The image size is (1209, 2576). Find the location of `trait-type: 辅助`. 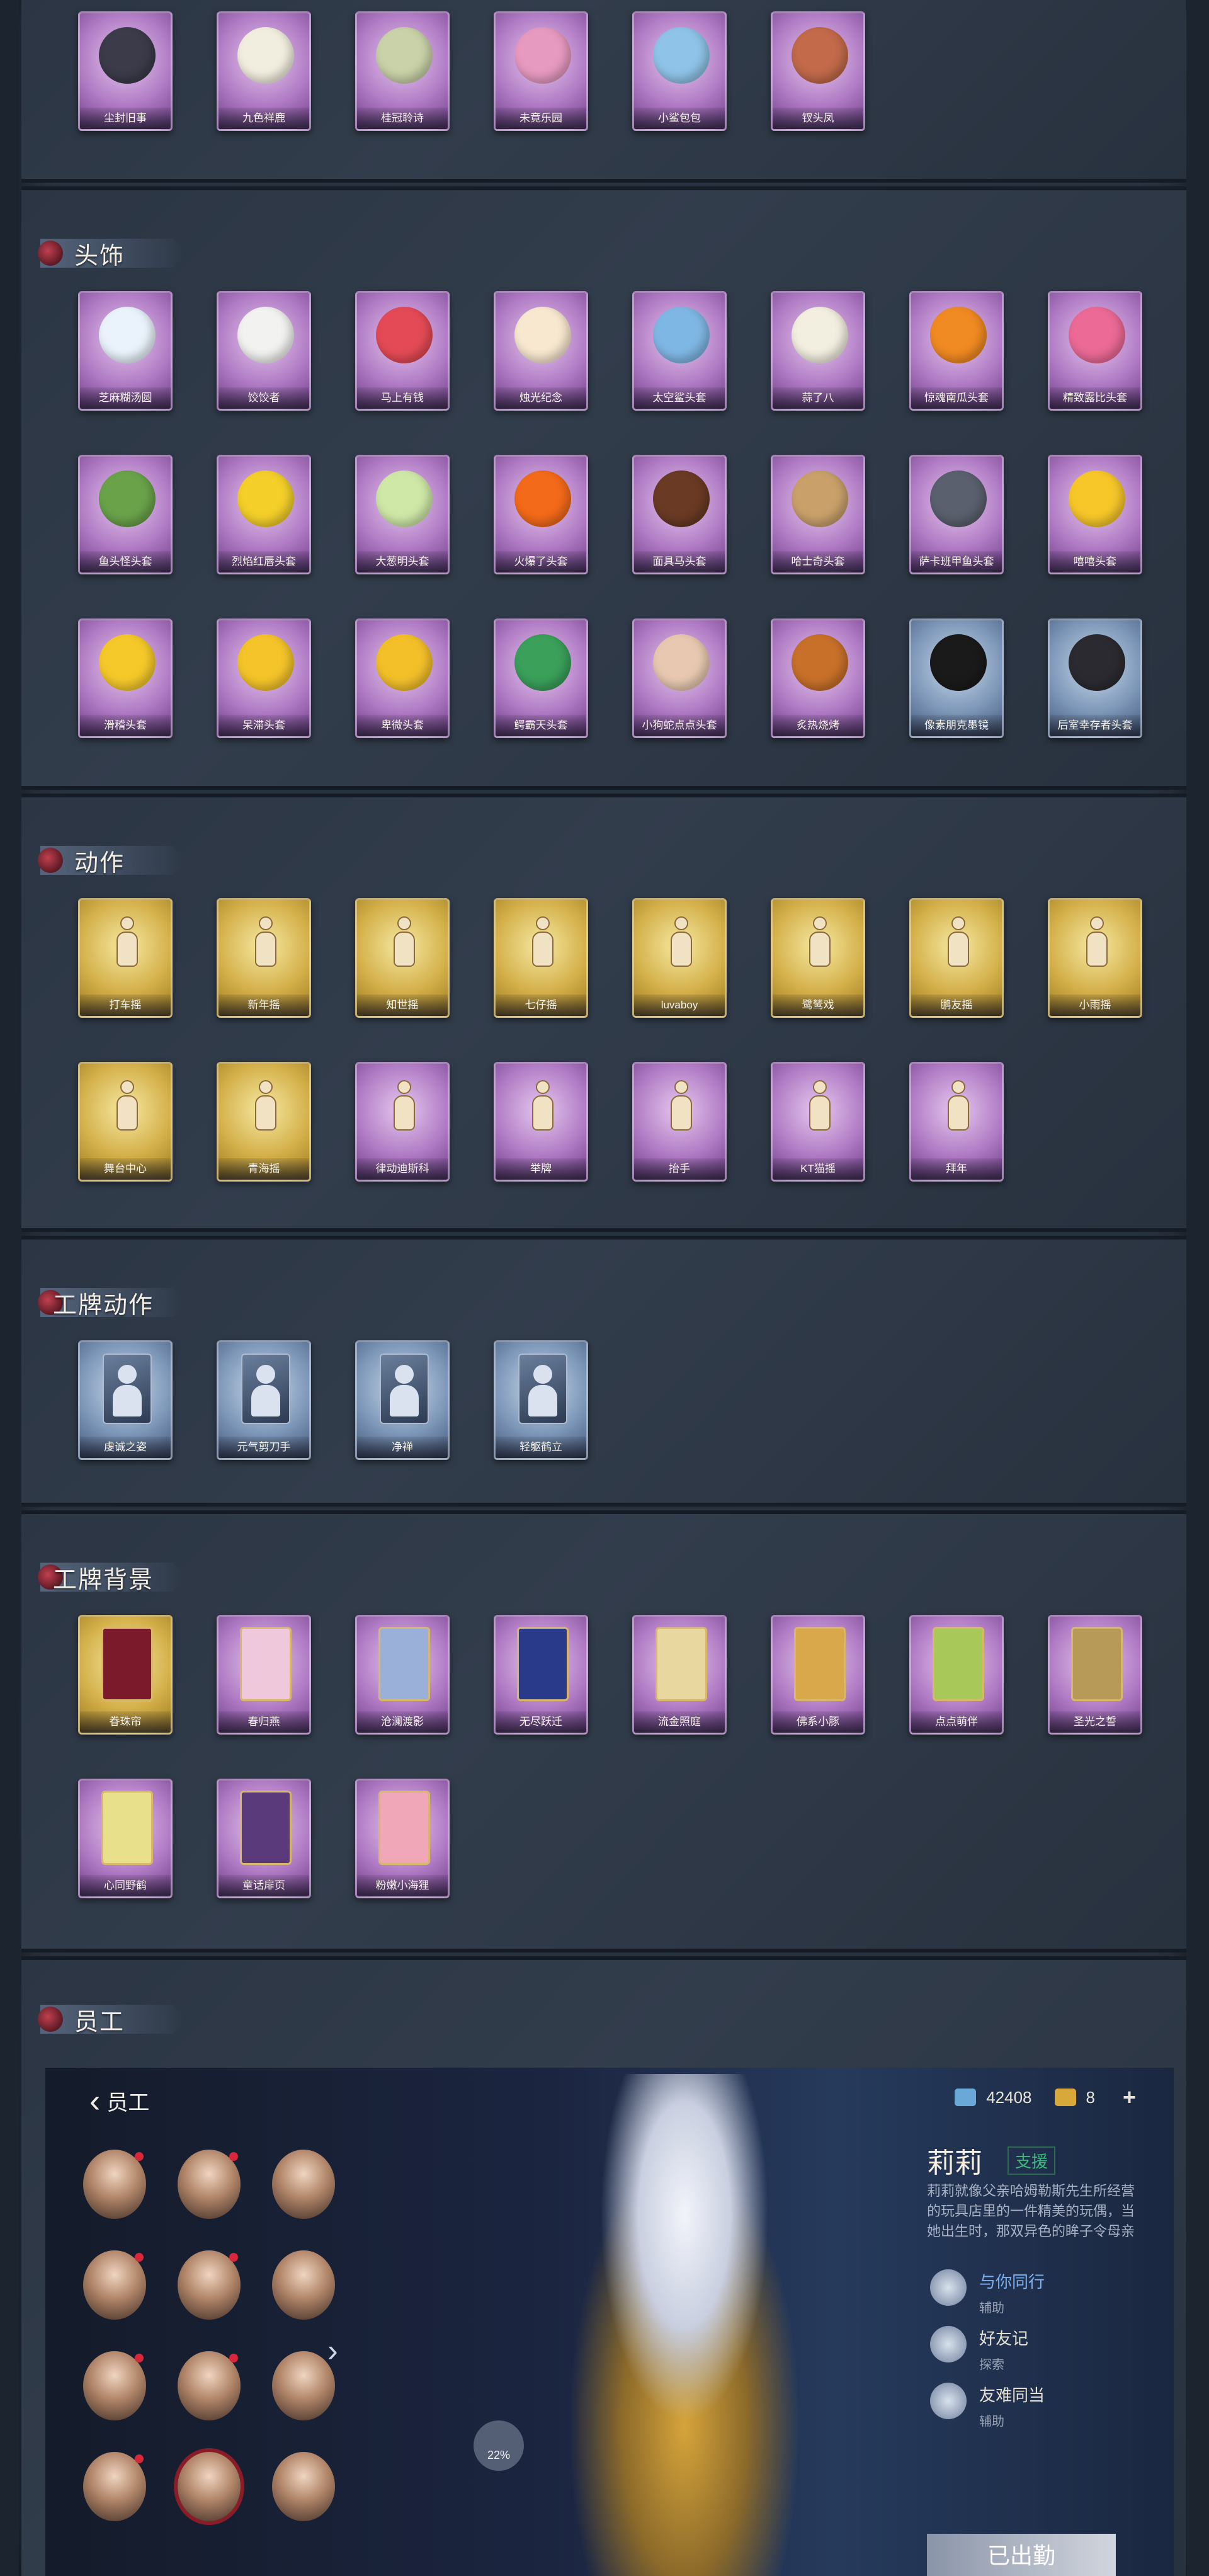

trait-type: 辅助 is located at coordinates (992, 2422).